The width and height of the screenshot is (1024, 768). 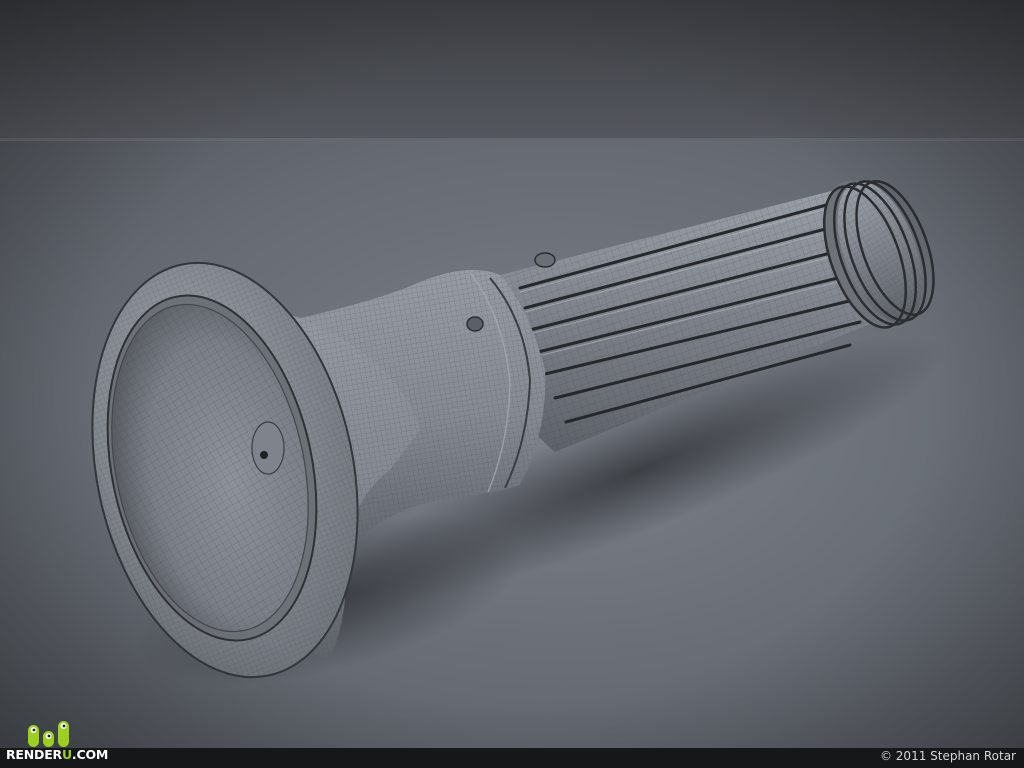 What do you see at coordinates (947, 756) in the screenshot?
I see `copyright-credit: © 2011 Stephan Rotar` at bounding box center [947, 756].